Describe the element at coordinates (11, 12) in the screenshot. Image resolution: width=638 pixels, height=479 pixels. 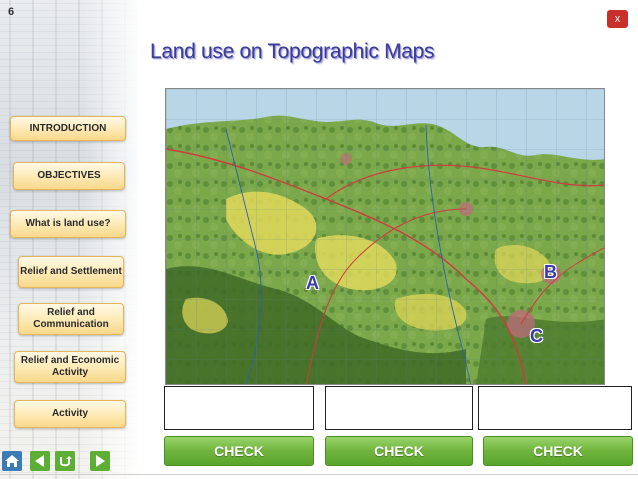
I see `page-number: 6` at that location.